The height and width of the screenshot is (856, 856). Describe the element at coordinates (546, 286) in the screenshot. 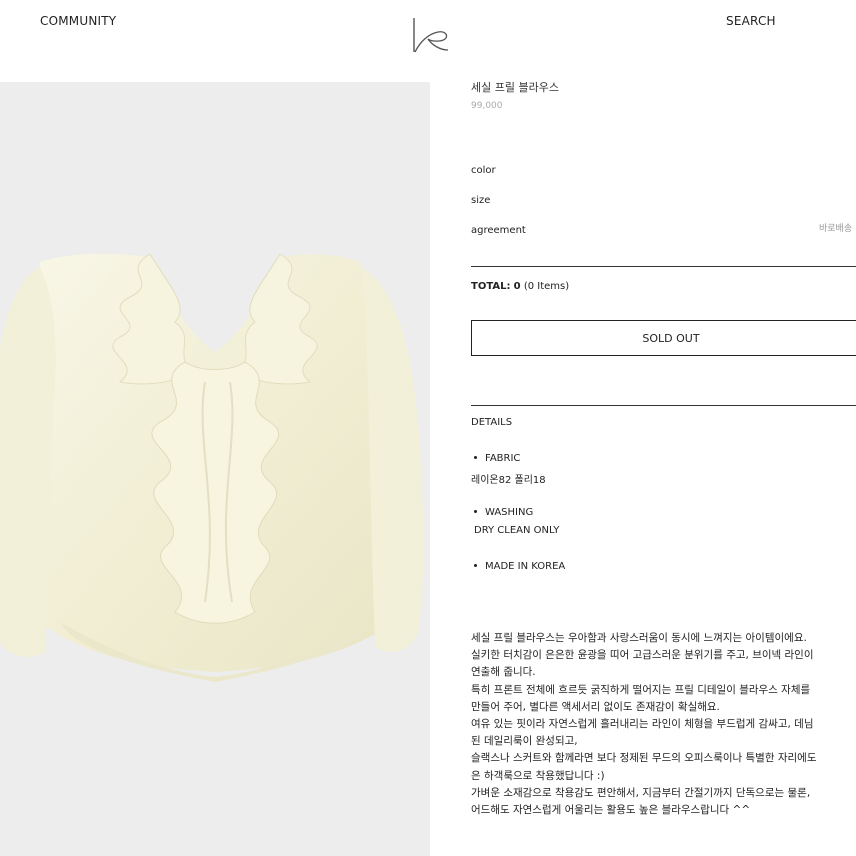

I see `total-items: (0 Items)` at that location.